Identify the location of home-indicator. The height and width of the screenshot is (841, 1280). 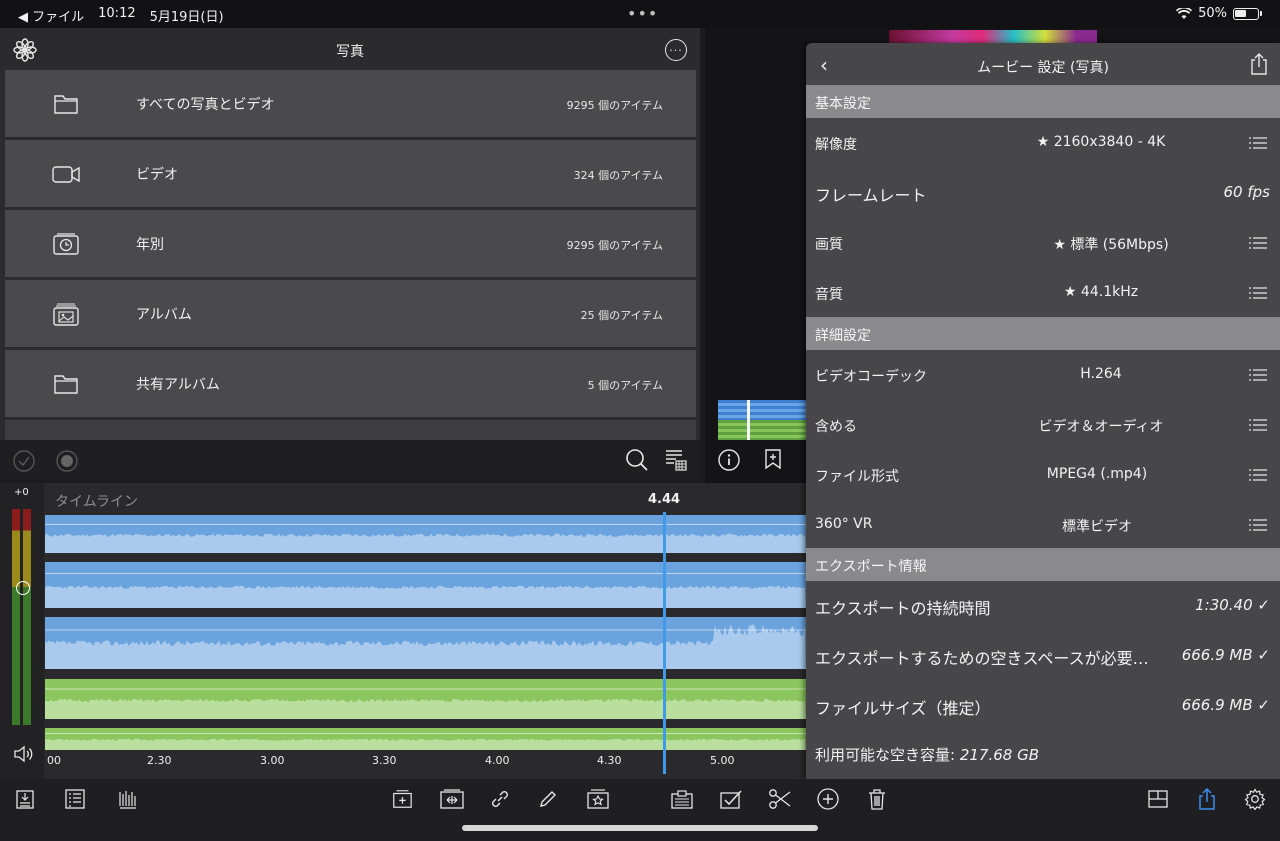
(640, 828).